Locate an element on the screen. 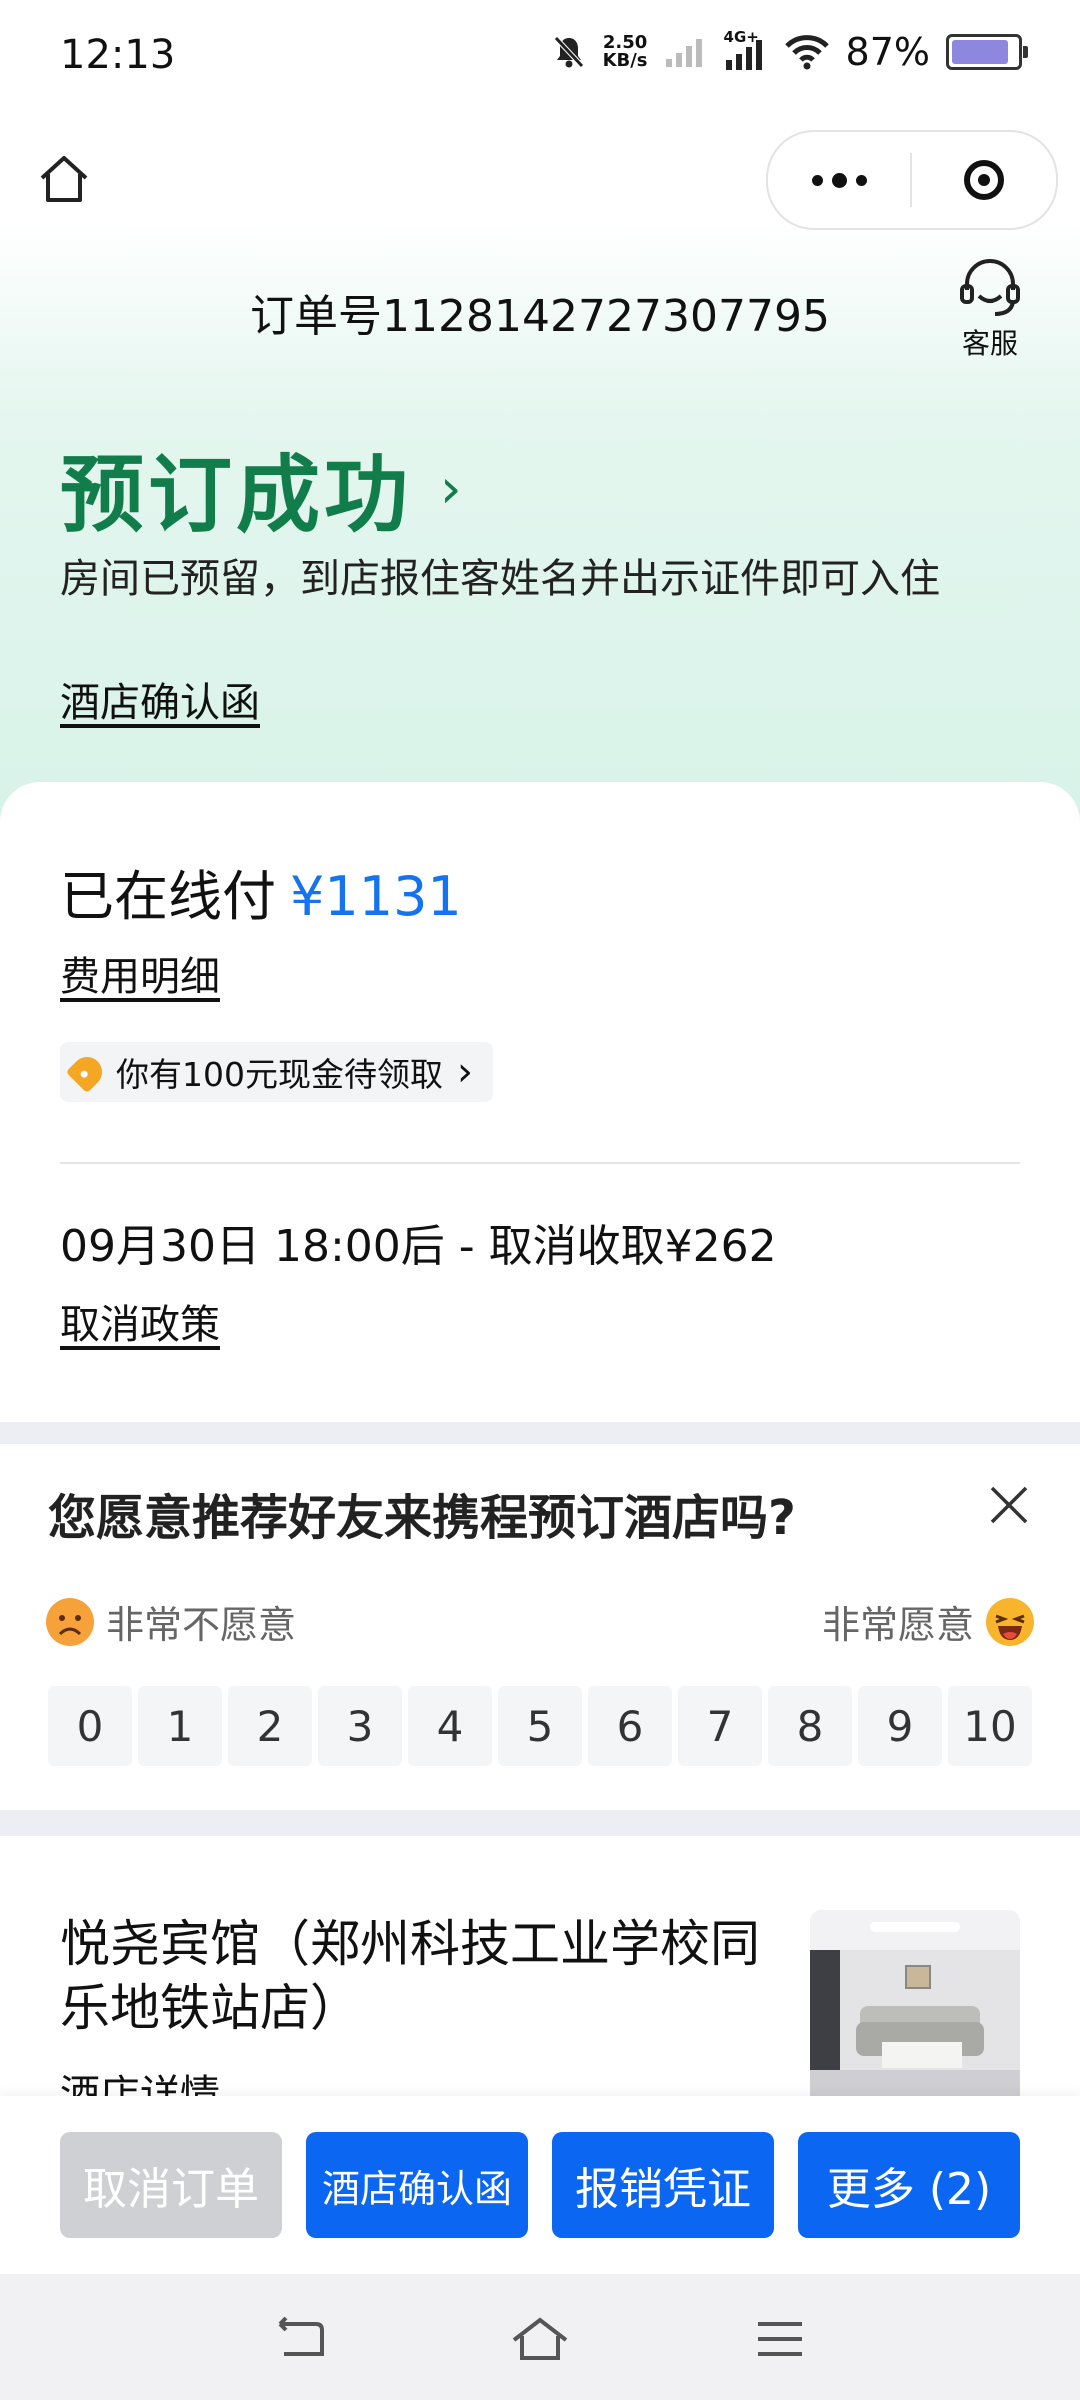 The width and height of the screenshot is (1080, 2400). headset-icon is located at coordinates (990, 287).